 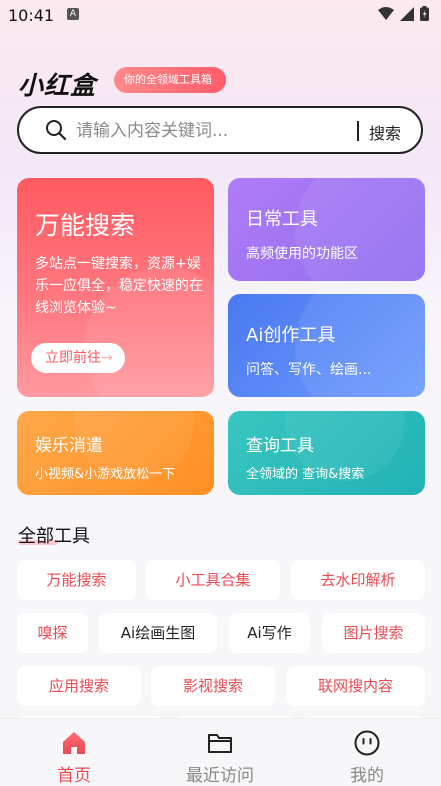 I want to click on card-subtitle: 高频使用的功能区, so click(x=302, y=254).